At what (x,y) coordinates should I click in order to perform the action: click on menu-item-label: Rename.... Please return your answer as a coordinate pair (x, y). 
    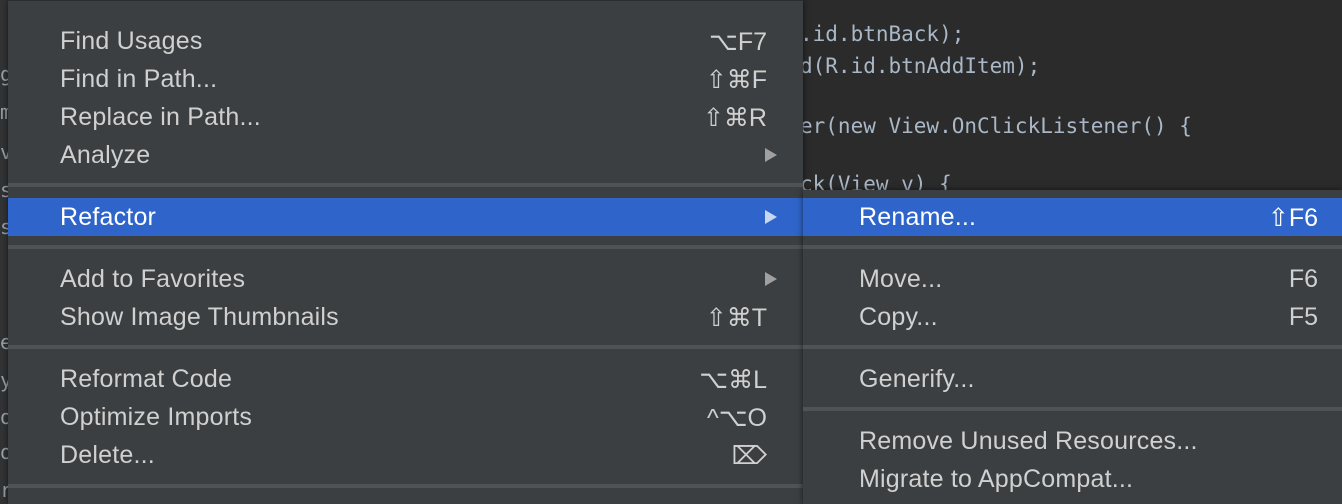
    Looking at the image, I should click on (918, 217).